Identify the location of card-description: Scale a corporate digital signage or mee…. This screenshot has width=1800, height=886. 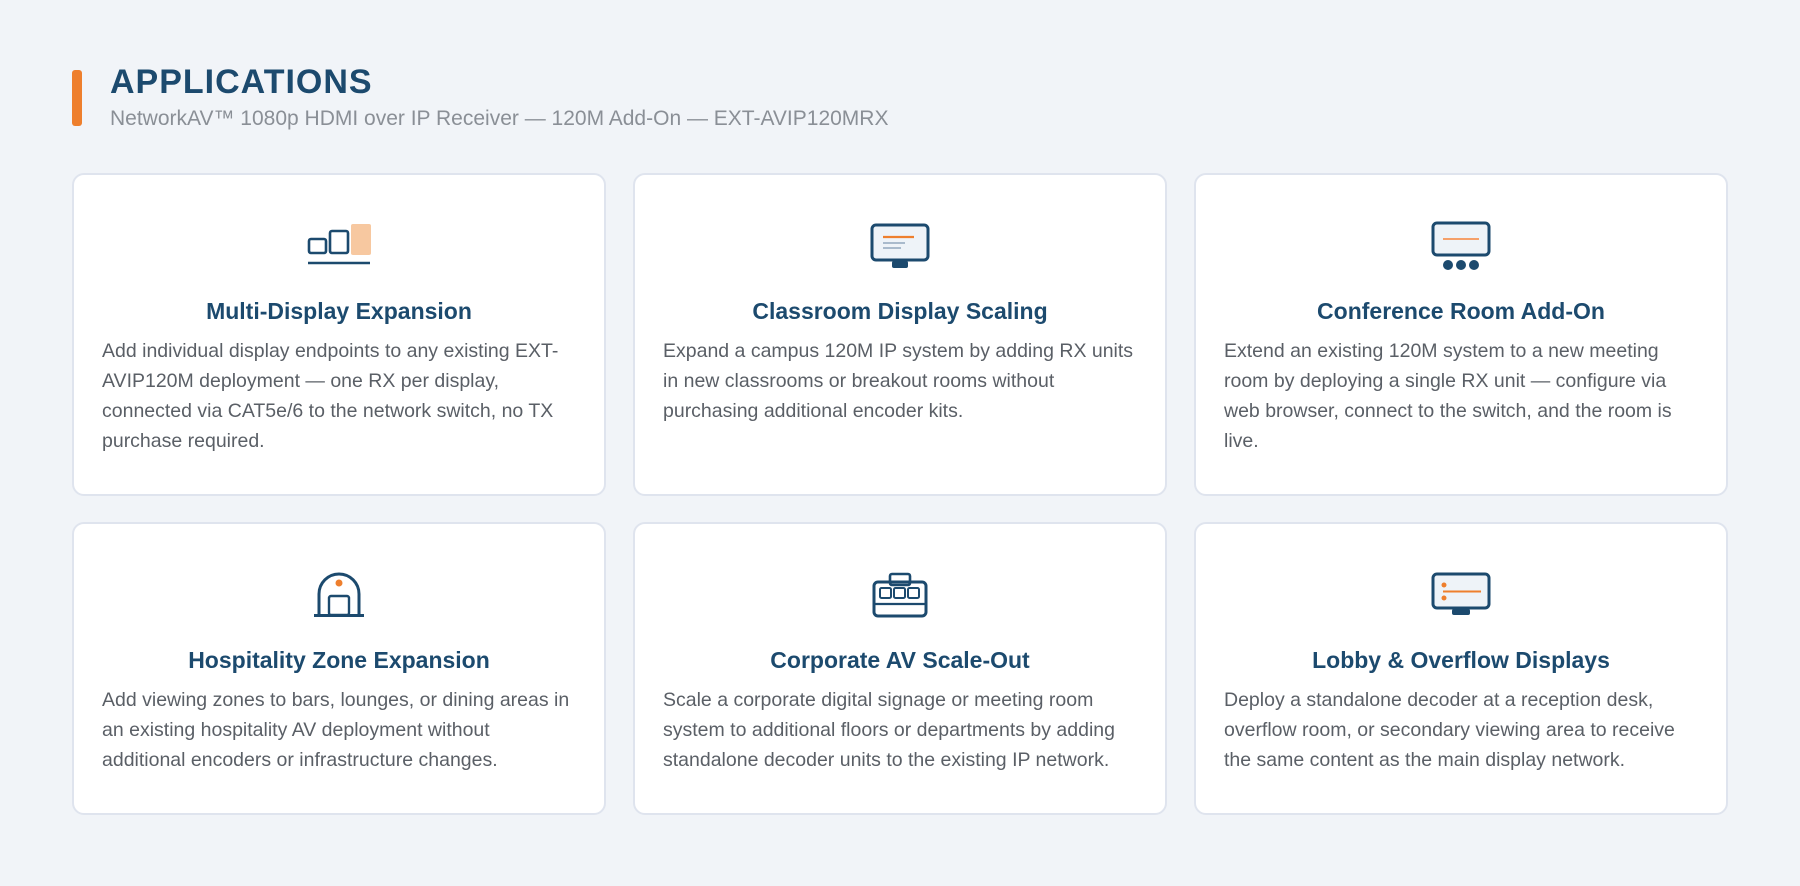
(889, 730).